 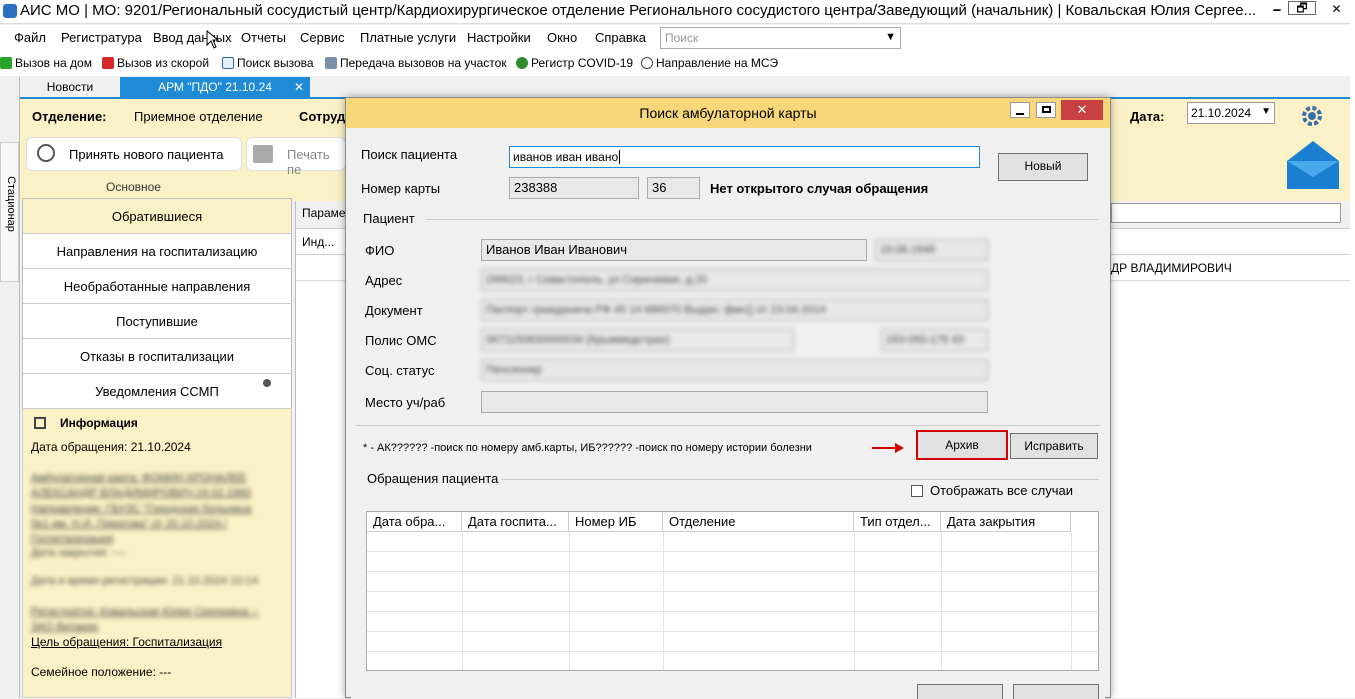 I want to click on document-tabs: Новости АРМ "ПДО" 21.10.24 ✕, so click(x=687, y=87).